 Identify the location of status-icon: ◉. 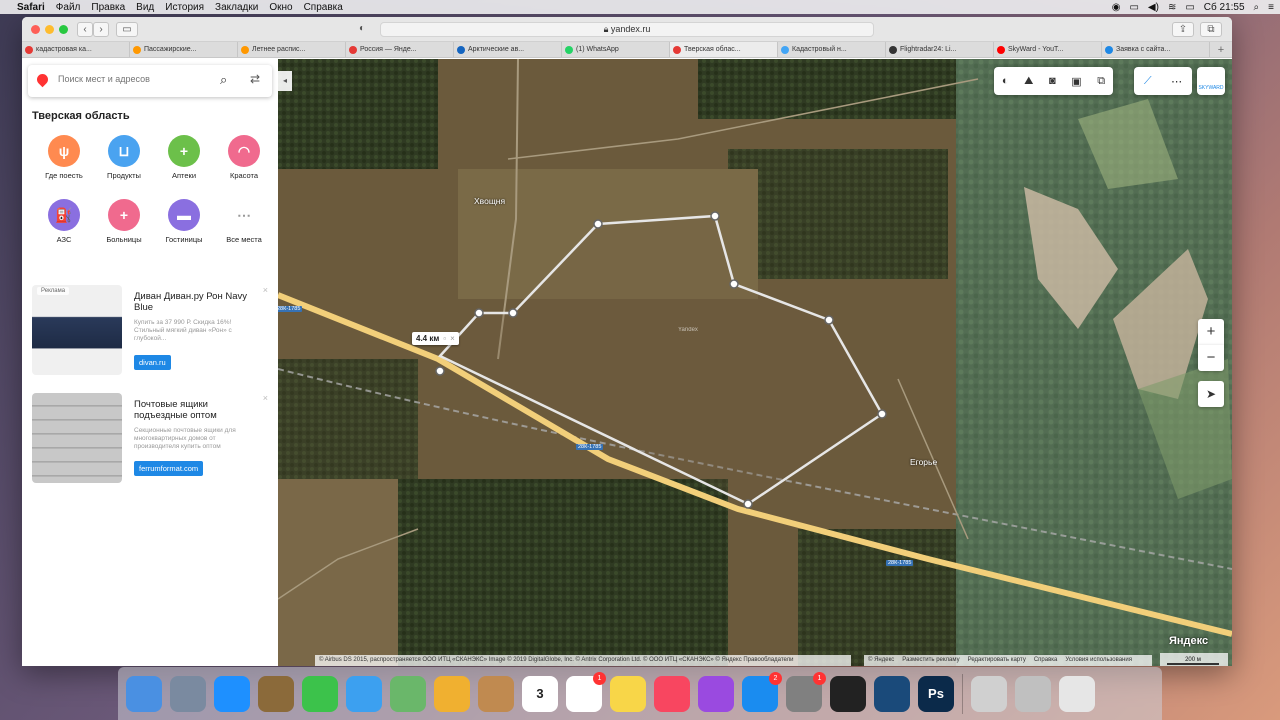
(1116, 7).